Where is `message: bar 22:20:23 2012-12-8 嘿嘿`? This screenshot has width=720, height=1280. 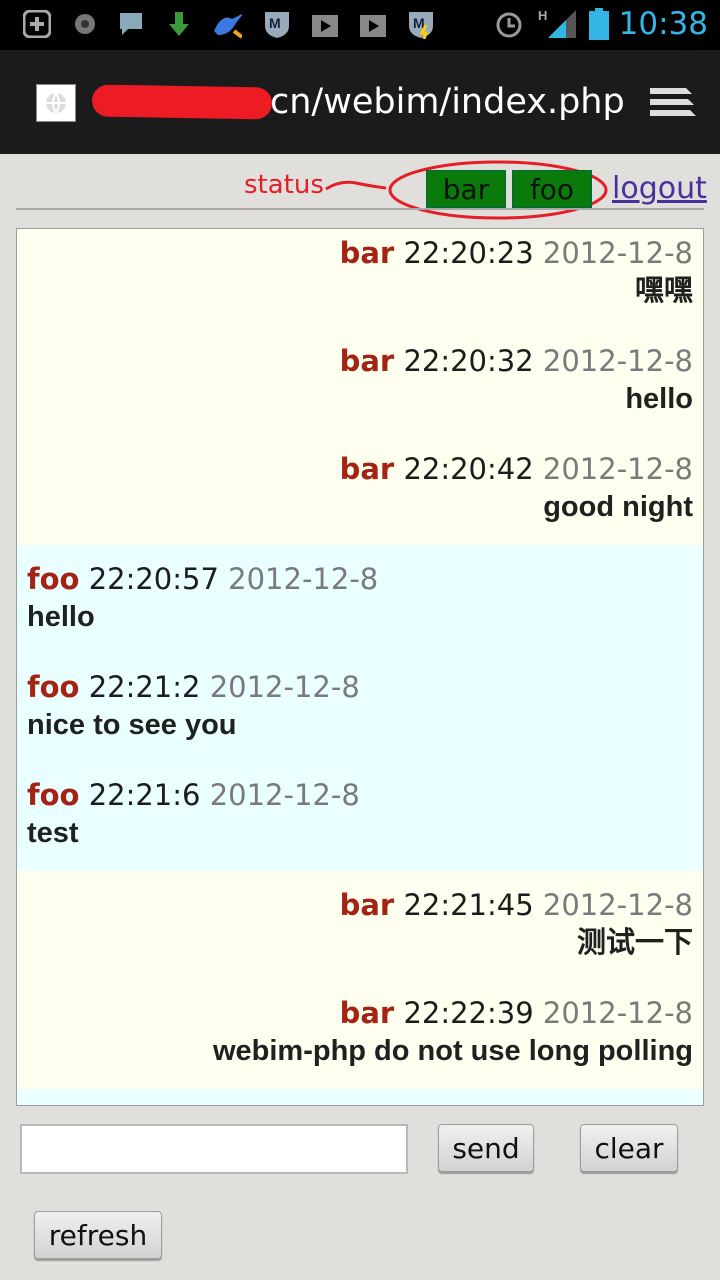
message: bar 22:20:23 2012-12-8 嘿嘿 is located at coordinates (360, 271).